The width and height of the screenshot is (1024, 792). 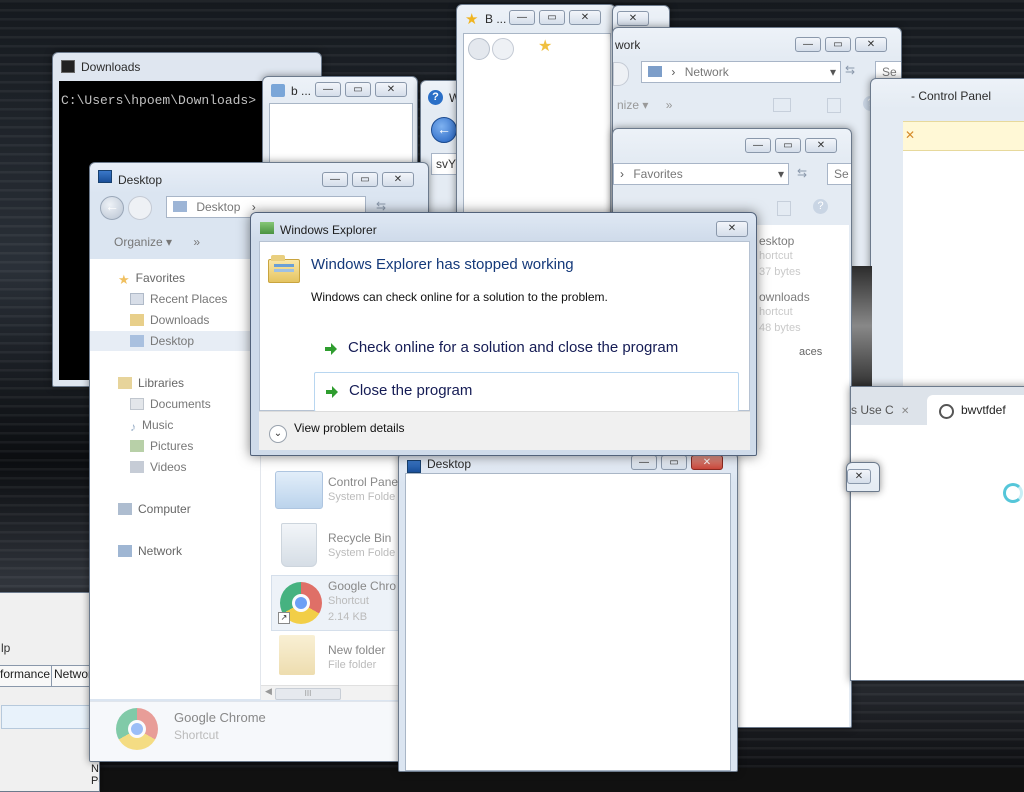 I want to click on control-panel-icon, so click(x=299, y=490).